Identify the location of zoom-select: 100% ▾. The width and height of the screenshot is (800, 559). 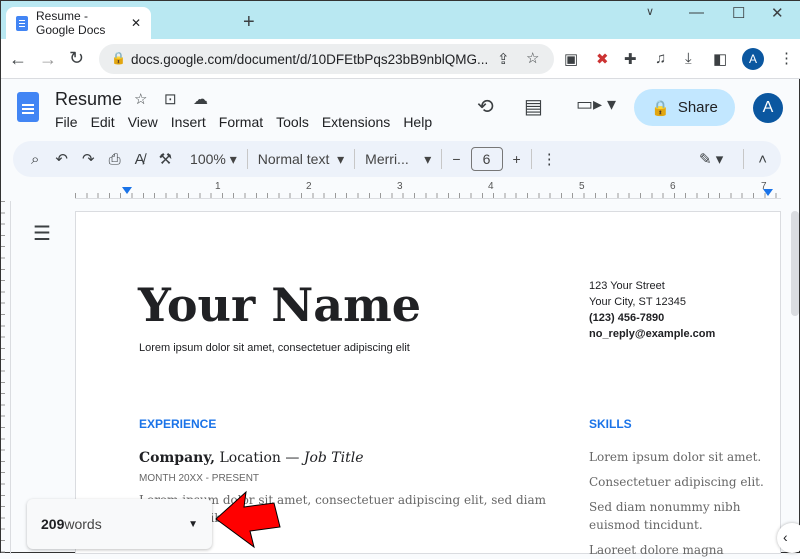
(213, 159).